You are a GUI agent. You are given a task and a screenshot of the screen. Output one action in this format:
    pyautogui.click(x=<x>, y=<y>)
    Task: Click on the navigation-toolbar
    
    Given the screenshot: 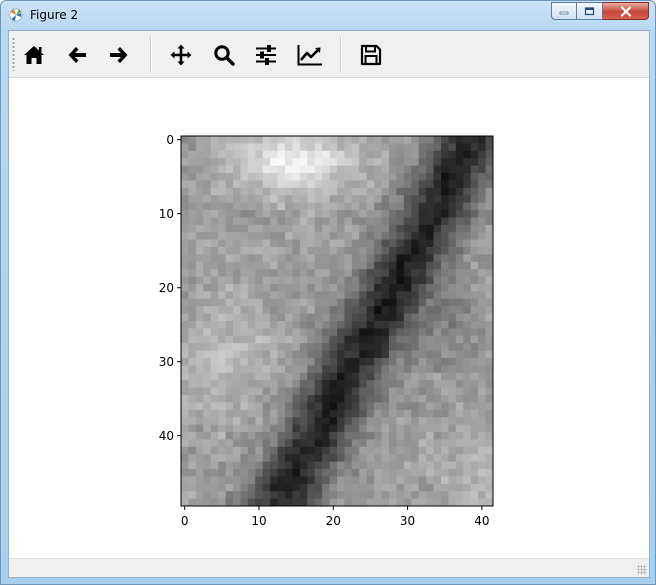 What is the action you would take?
    pyautogui.click(x=329, y=54)
    